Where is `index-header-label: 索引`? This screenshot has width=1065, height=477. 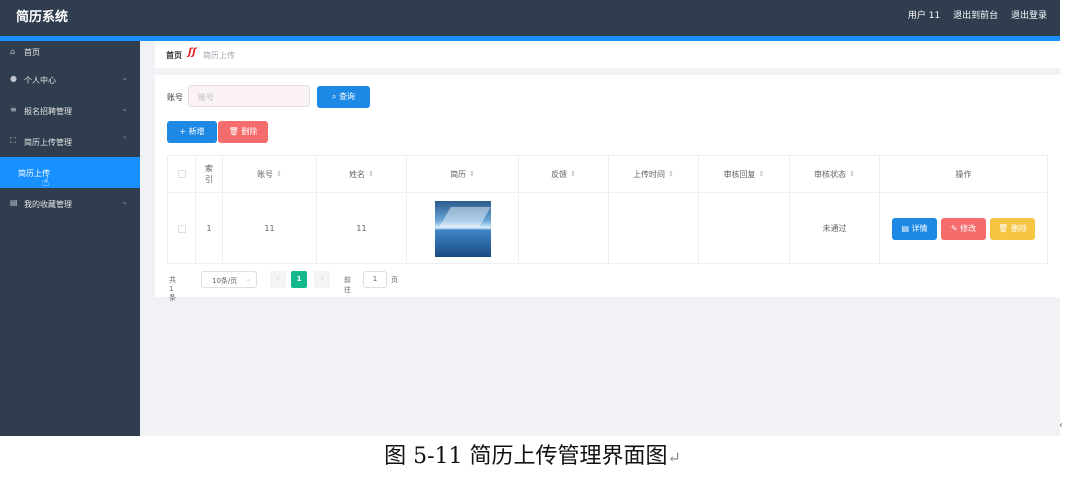
index-header-label: 索引 is located at coordinates (209, 174).